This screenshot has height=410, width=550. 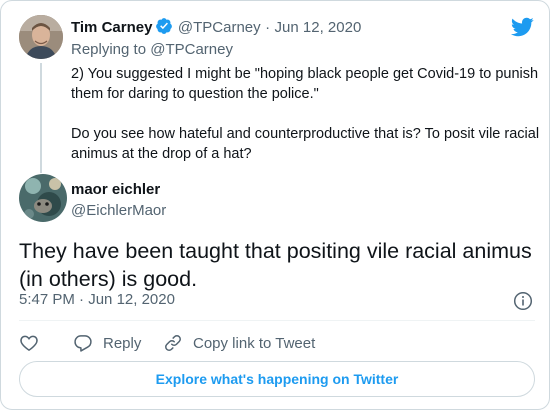 What do you see at coordinates (111, 49) in the screenshot?
I see `replying-to-prefix: Replying to` at bounding box center [111, 49].